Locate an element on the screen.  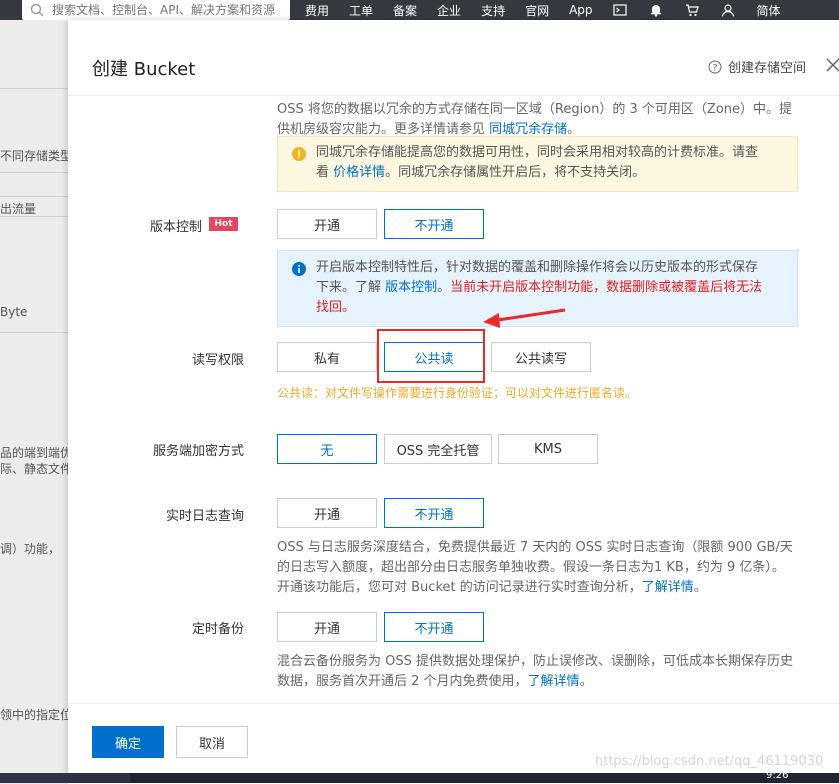
warning-icon is located at coordinates (299, 154).